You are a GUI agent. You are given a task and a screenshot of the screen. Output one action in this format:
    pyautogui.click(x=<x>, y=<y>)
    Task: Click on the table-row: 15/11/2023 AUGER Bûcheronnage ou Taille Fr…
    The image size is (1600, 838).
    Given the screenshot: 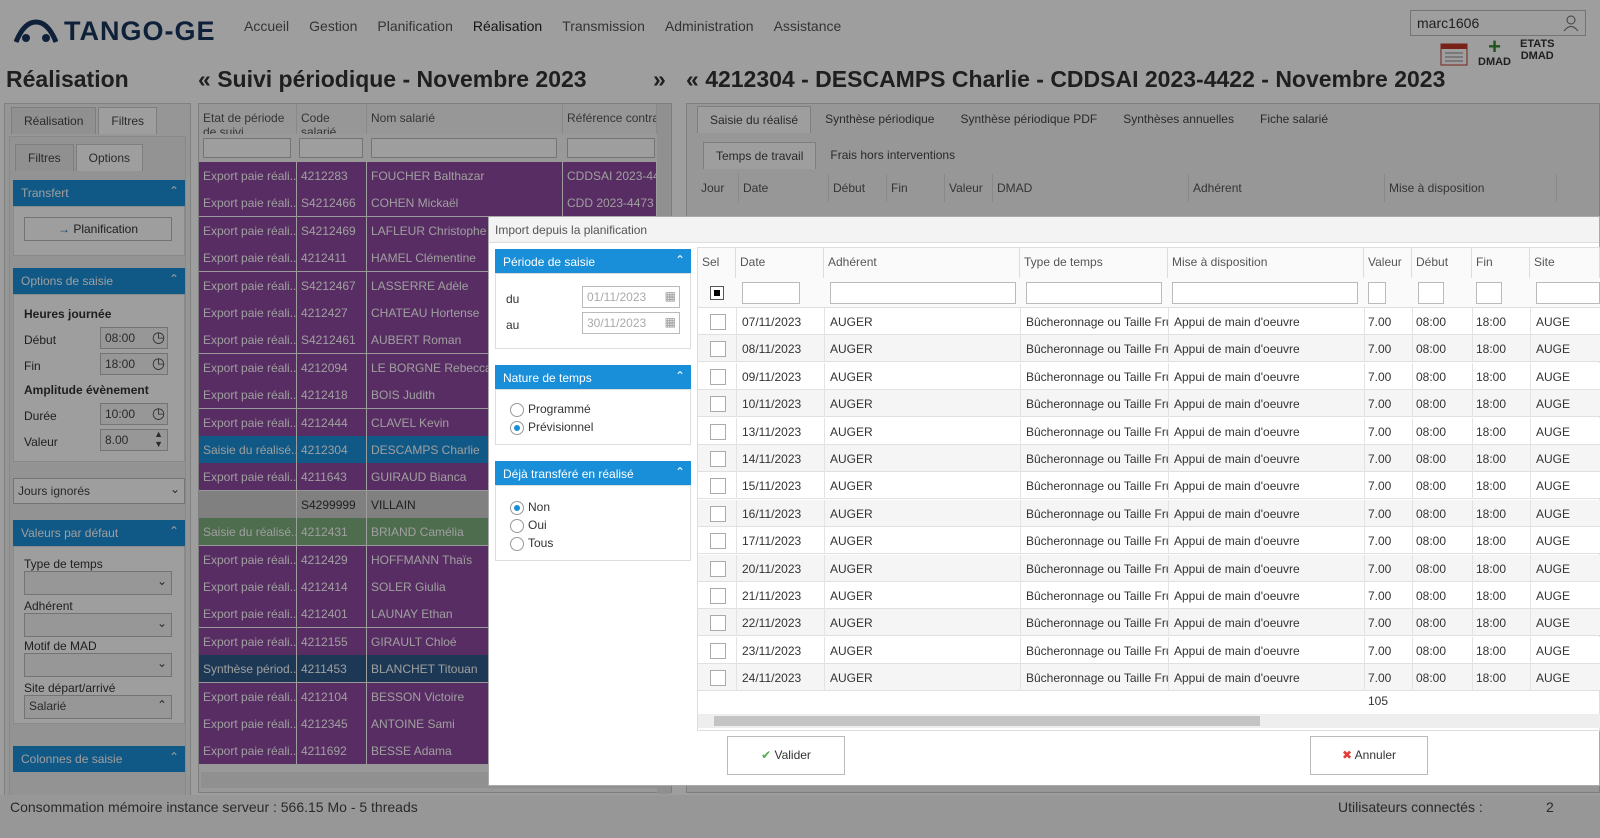 What is the action you would take?
    pyautogui.click(x=1149, y=486)
    